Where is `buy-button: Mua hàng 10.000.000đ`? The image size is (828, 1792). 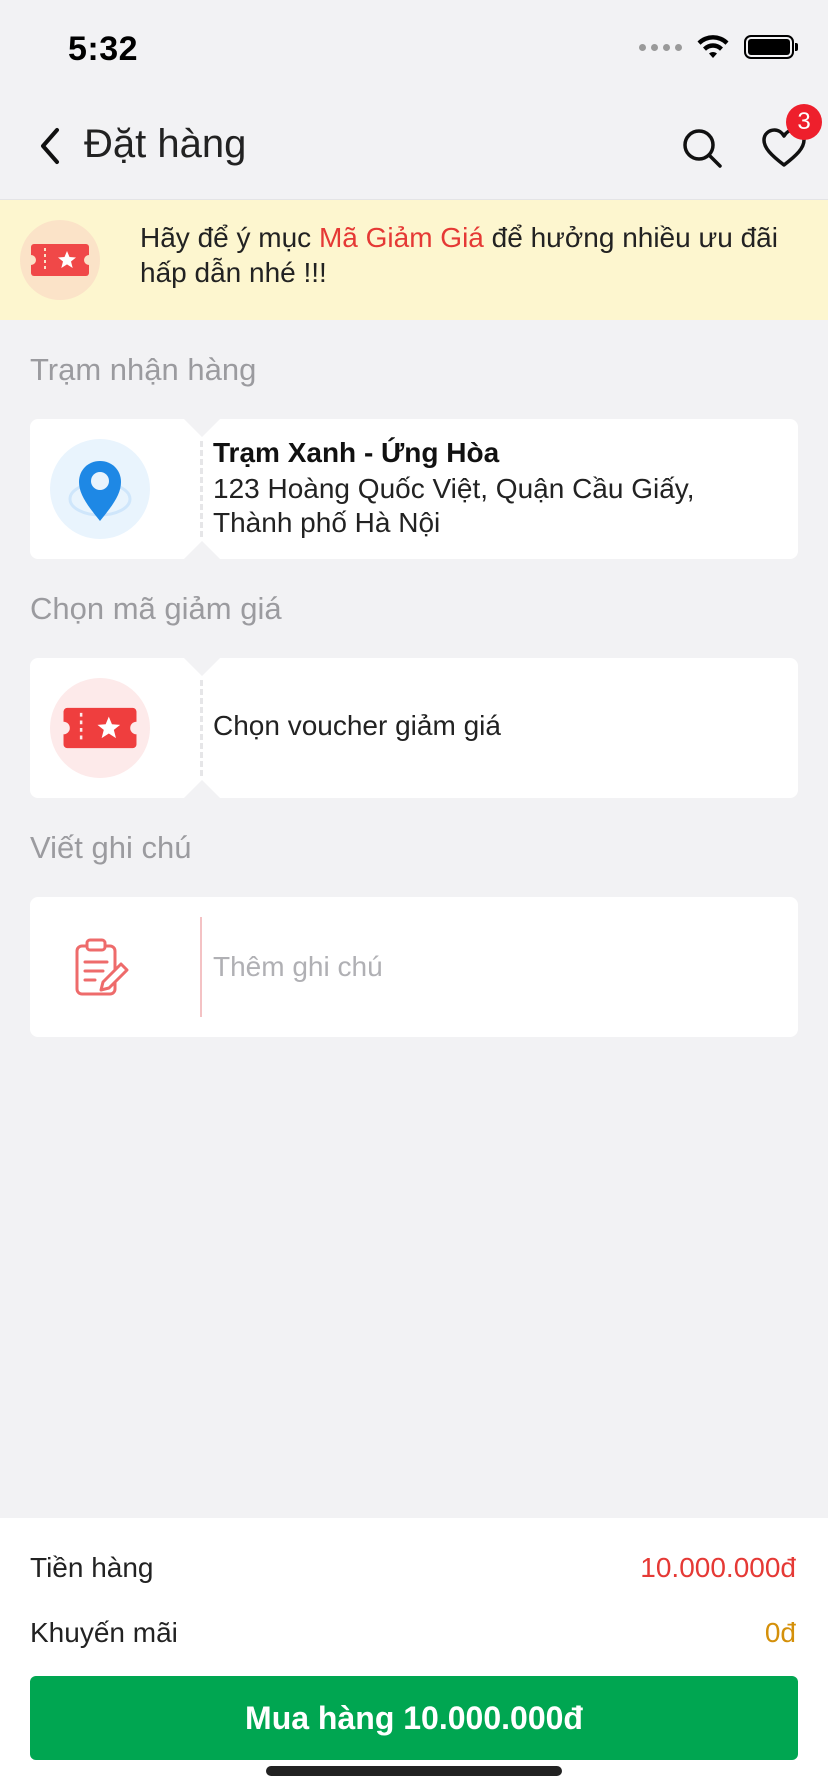 buy-button: Mua hàng 10.000.000đ is located at coordinates (414, 1718).